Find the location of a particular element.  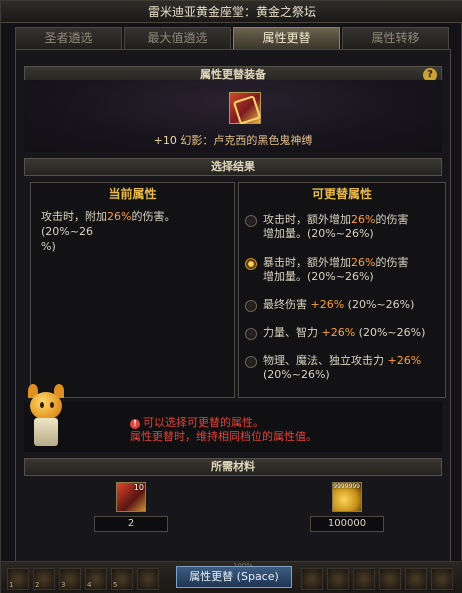

notice-line-2: 属性更替时，维持相同档位的属性值。 is located at coordinates (223, 437).